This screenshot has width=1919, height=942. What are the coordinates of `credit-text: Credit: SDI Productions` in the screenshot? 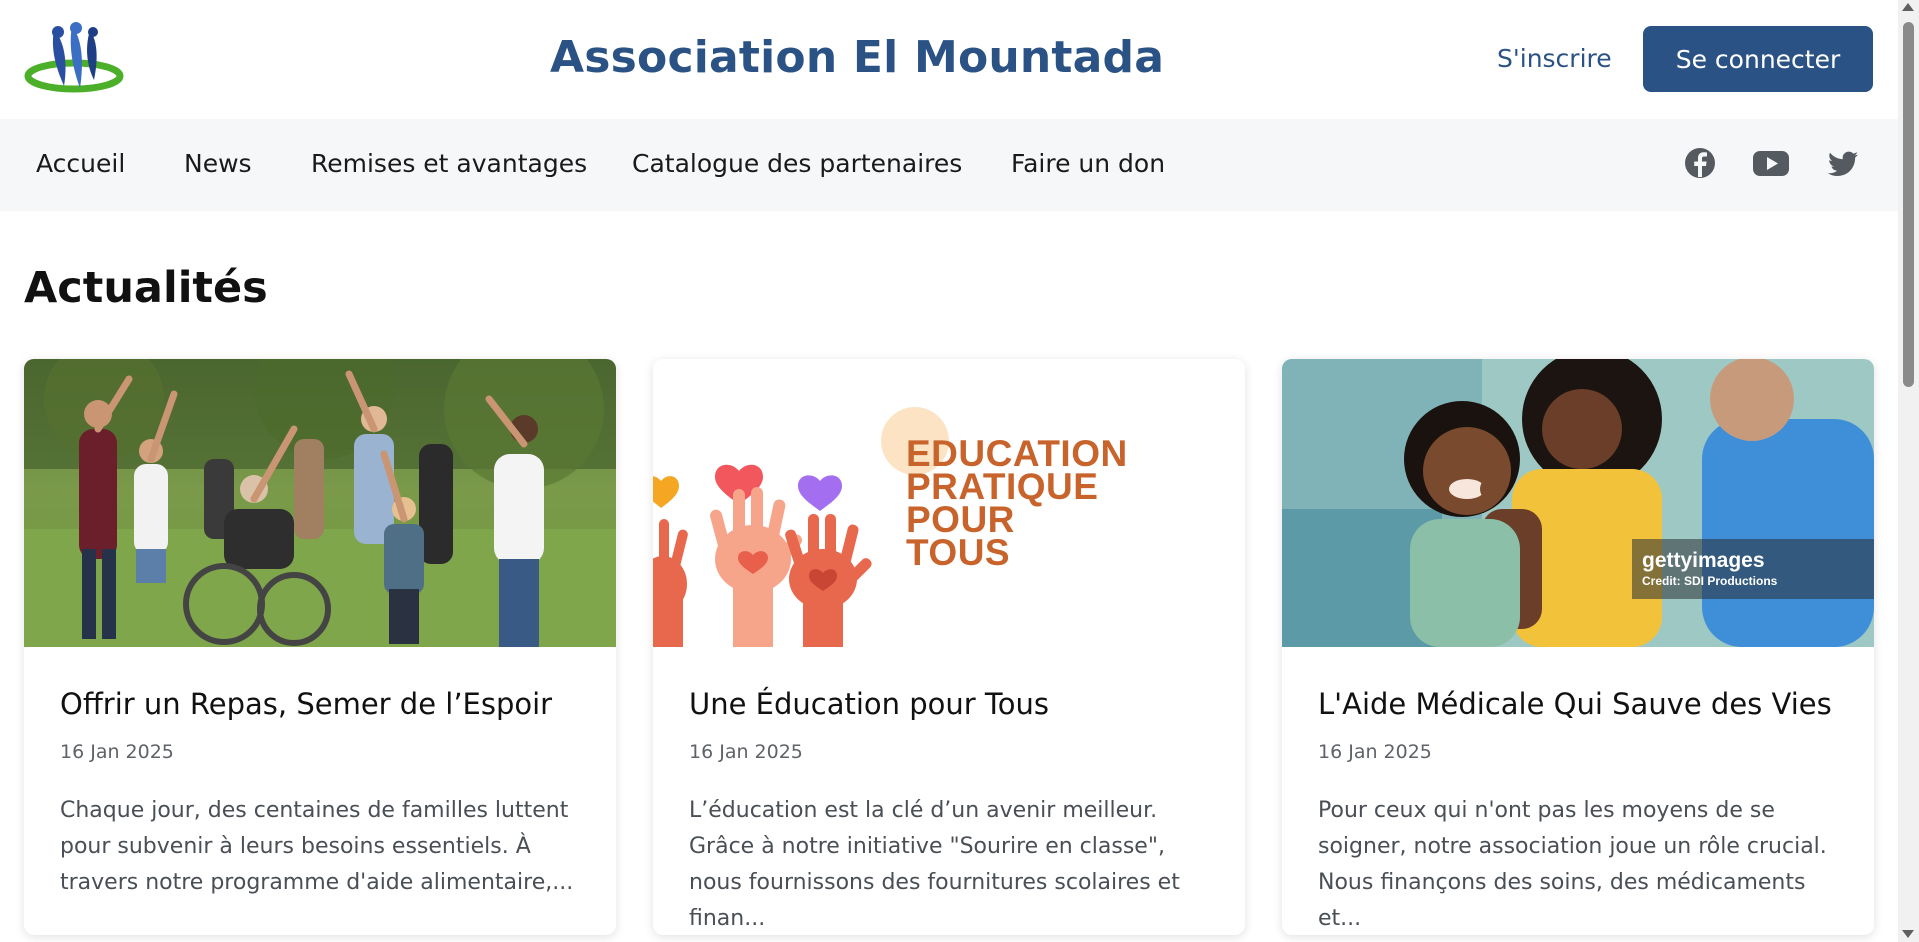 It's located at (1710, 581).